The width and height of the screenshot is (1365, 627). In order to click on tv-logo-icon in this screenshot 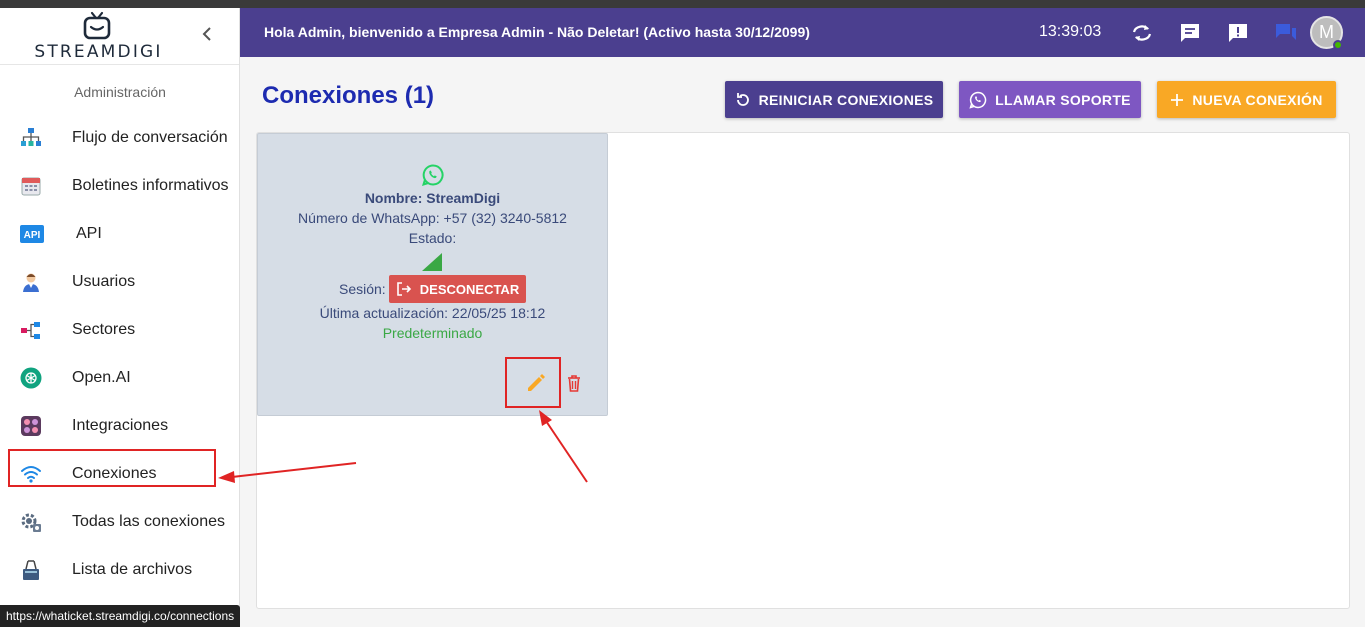, I will do `click(97, 25)`.